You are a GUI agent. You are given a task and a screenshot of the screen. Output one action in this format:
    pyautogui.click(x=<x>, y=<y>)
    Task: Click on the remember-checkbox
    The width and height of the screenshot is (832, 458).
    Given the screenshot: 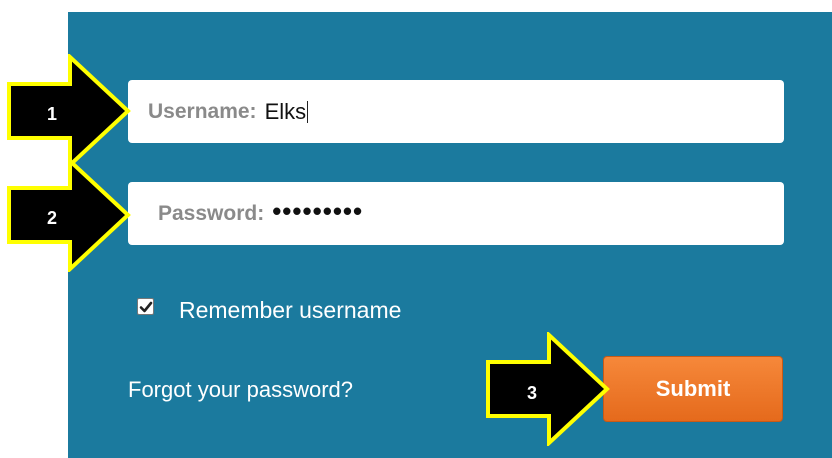 What is the action you would take?
    pyautogui.click(x=145, y=306)
    